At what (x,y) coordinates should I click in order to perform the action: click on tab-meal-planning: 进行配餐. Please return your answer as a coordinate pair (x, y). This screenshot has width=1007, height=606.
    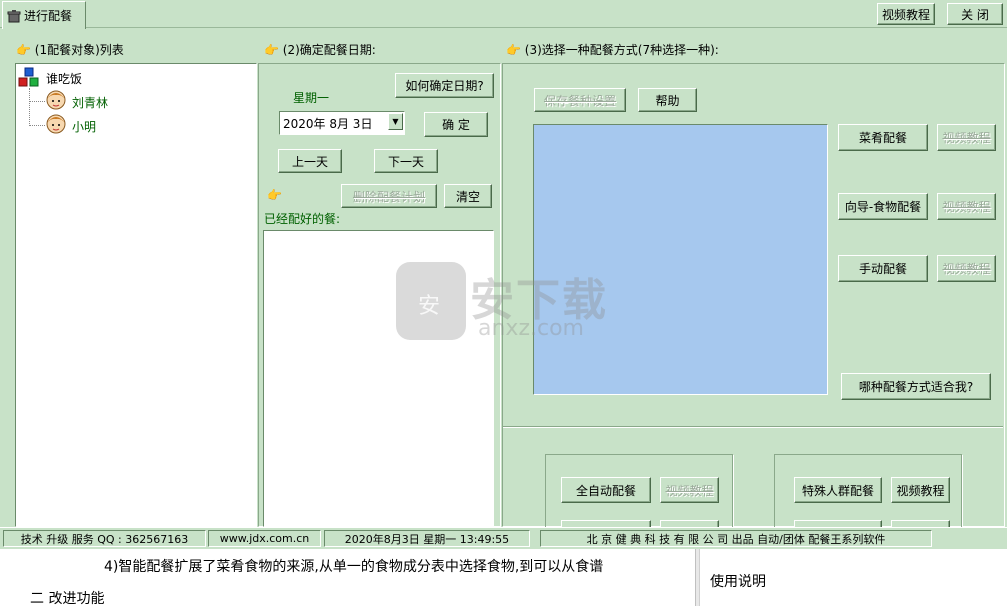
    Looking at the image, I should click on (44, 15).